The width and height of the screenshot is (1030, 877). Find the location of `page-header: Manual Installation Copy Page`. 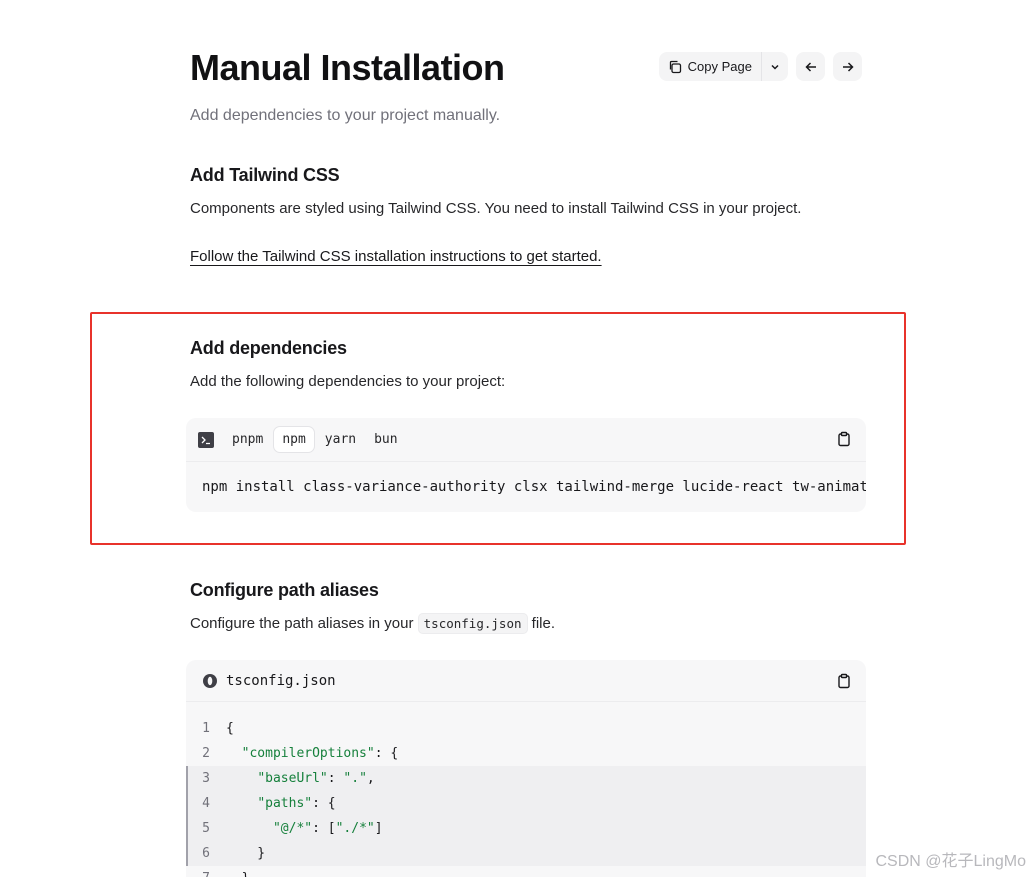

page-header: Manual Installation Copy Page is located at coordinates (528, 68).